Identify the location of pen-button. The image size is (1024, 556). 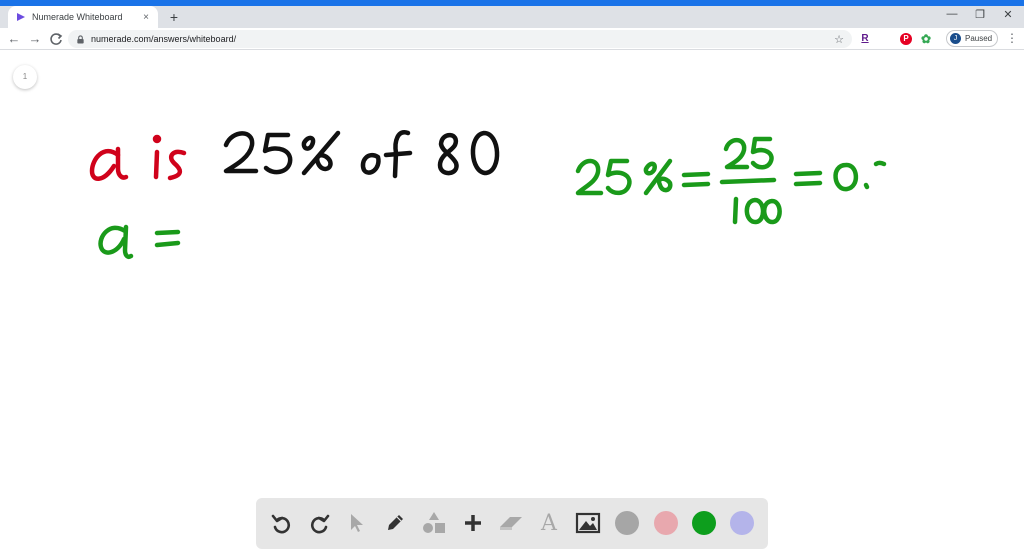
(395, 523).